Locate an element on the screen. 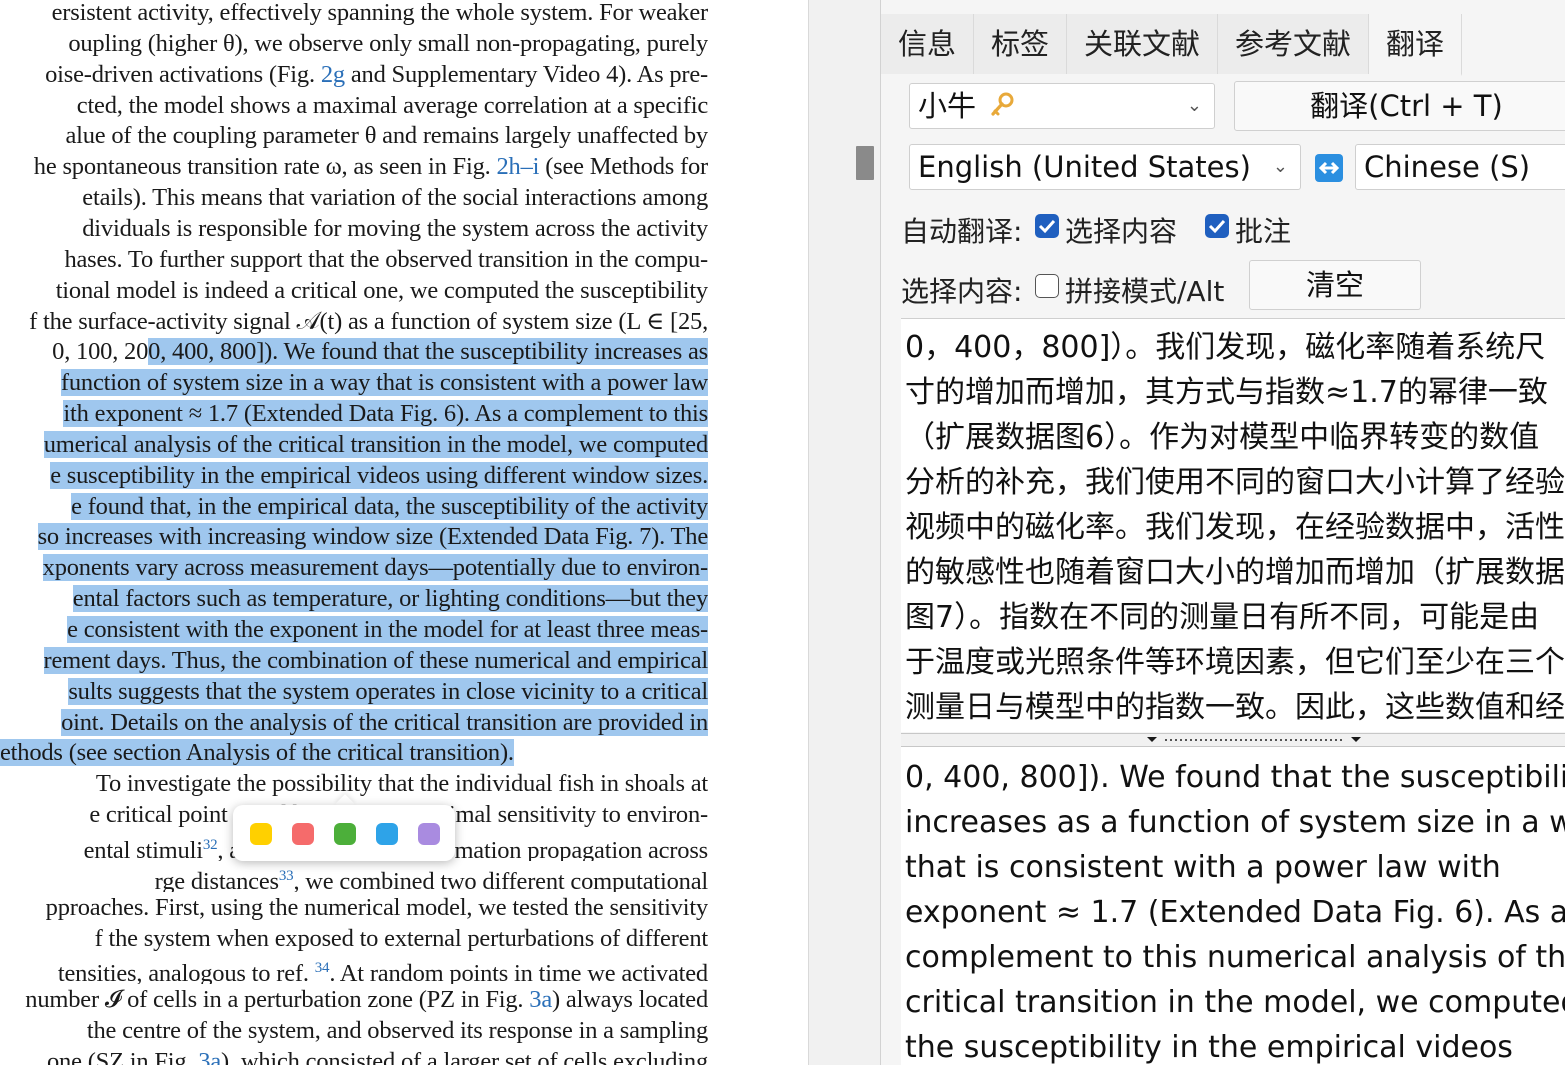  text-segment: oise-driven activations (Fig. is located at coordinates (183, 74).